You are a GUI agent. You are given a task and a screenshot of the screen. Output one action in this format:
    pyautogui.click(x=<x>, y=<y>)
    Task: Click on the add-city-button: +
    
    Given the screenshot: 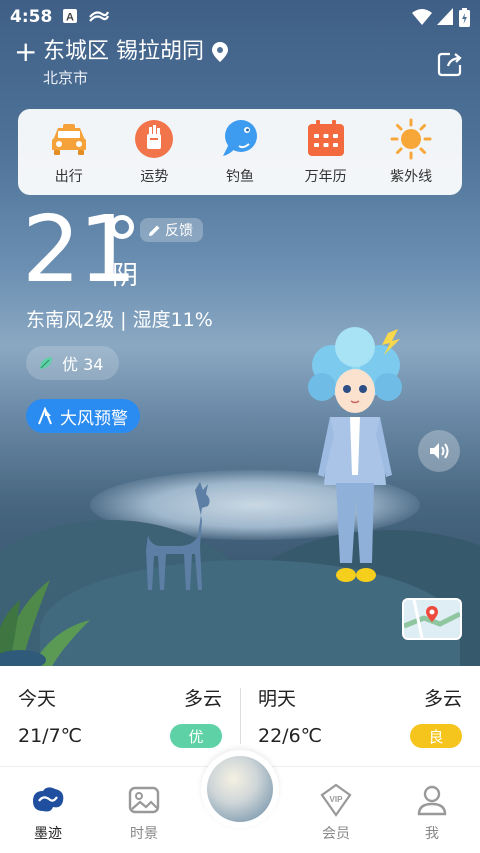 What is the action you would take?
    pyautogui.click(x=25, y=52)
    